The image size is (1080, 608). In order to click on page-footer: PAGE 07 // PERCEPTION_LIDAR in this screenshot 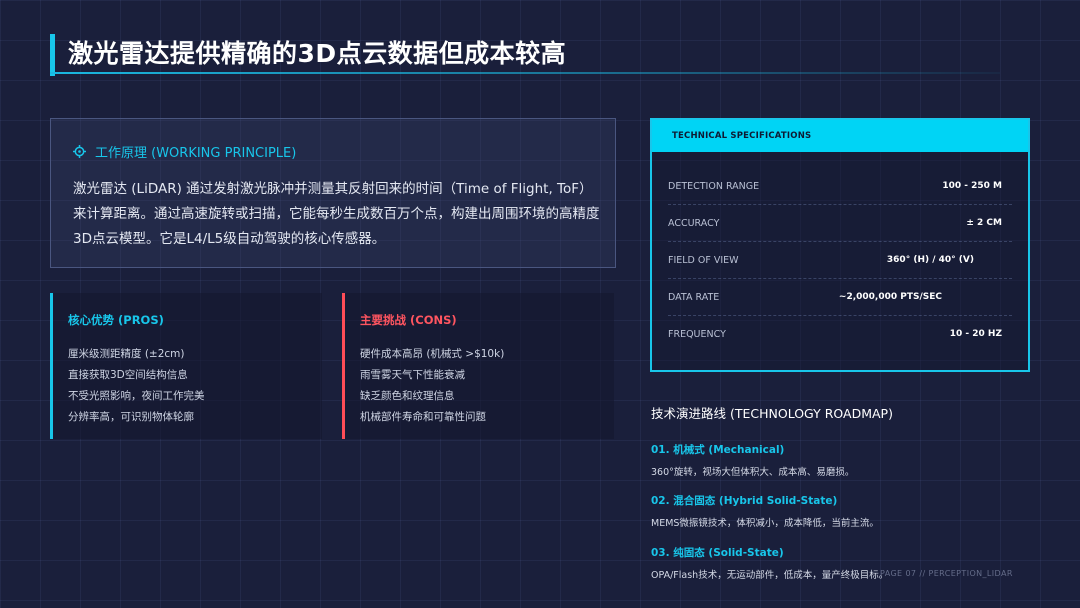, I will do `click(946, 573)`.